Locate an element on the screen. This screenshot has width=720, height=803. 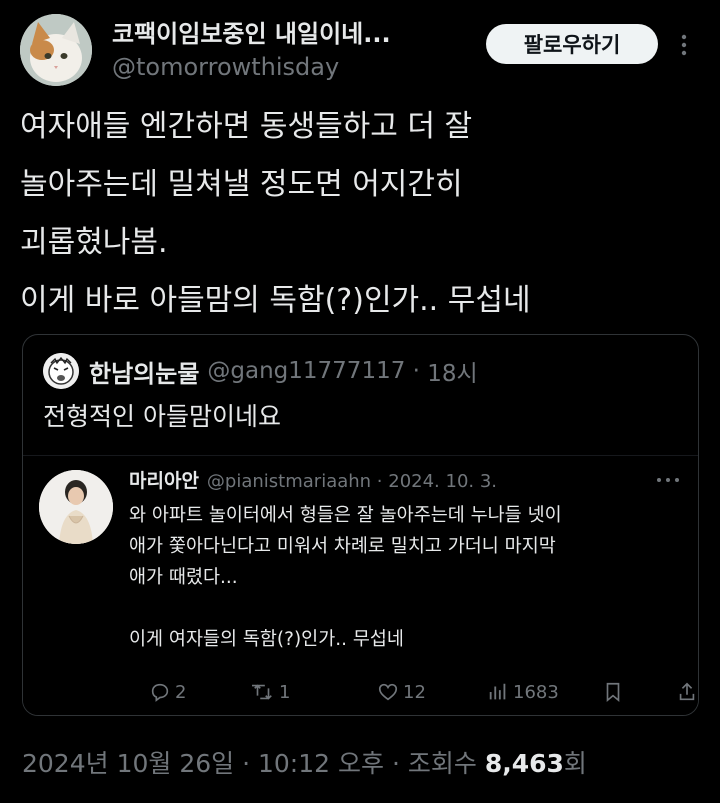
inner-author-handle: @pianistmariaahn is located at coordinates (289, 481).